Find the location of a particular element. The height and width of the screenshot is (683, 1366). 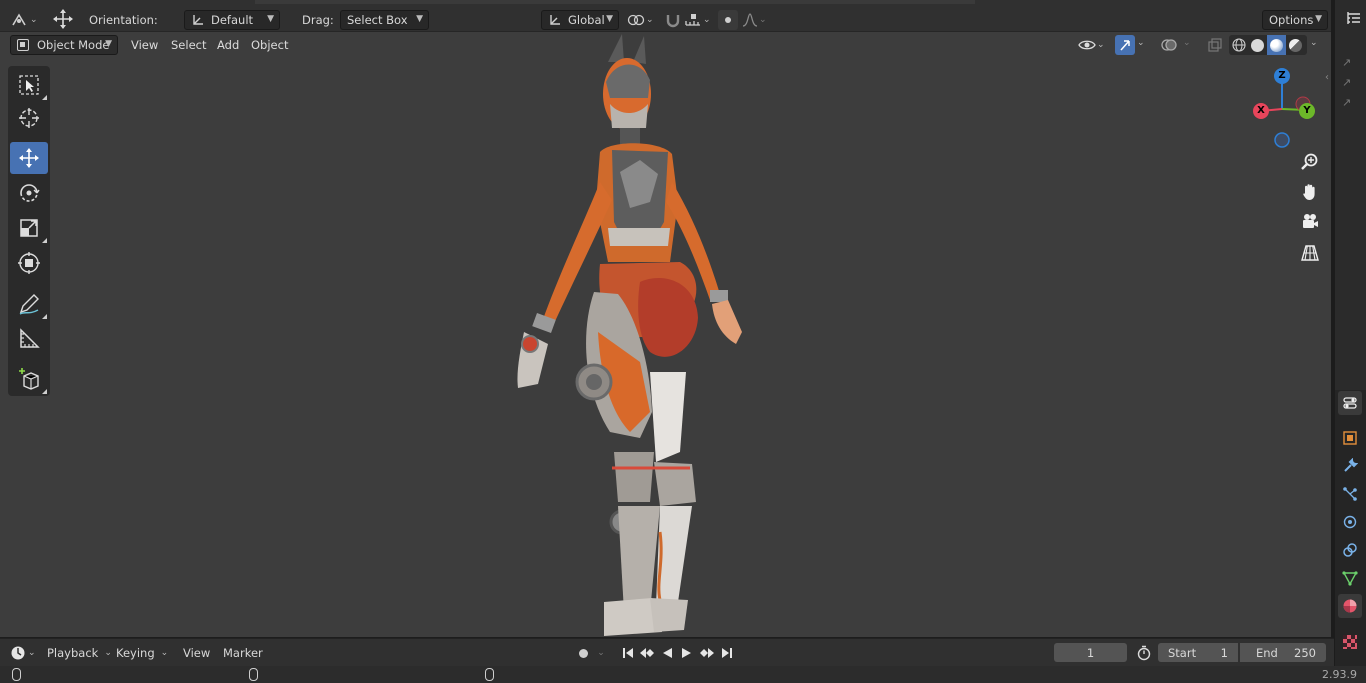

rendered-shading-button is located at coordinates (1295, 45).